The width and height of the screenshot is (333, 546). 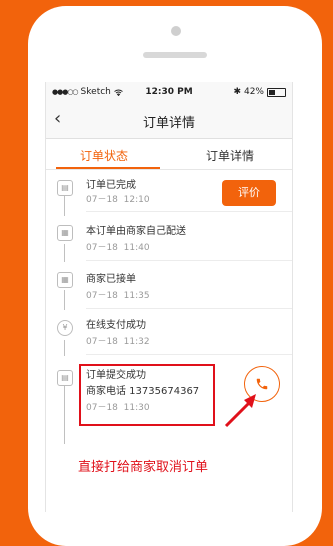 I want to click on yen-icon: ¥, so click(x=65, y=328).